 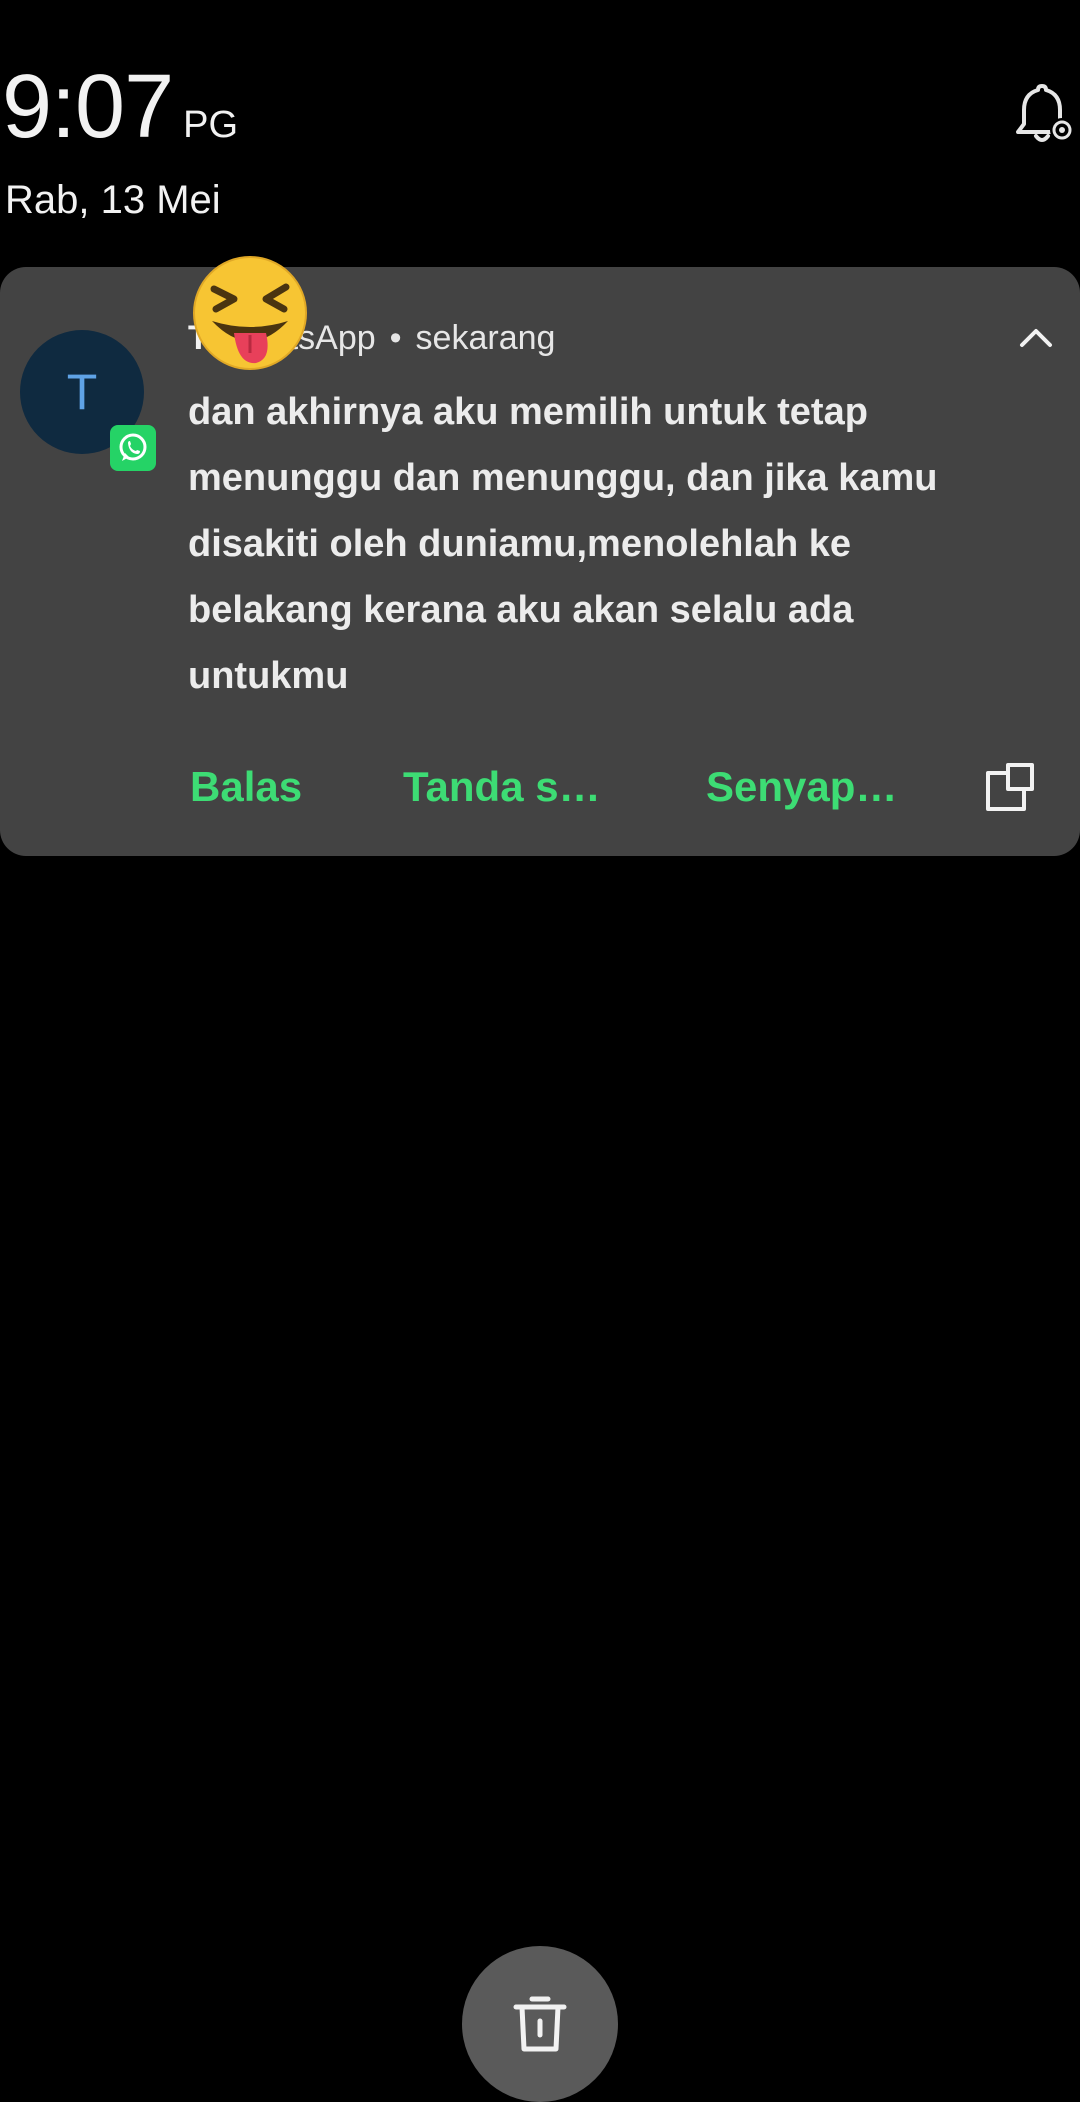 What do you see at coordinates (246, 787) in the screenshot?
I see `reply-button: Balas` at bounding box center [246, 787].